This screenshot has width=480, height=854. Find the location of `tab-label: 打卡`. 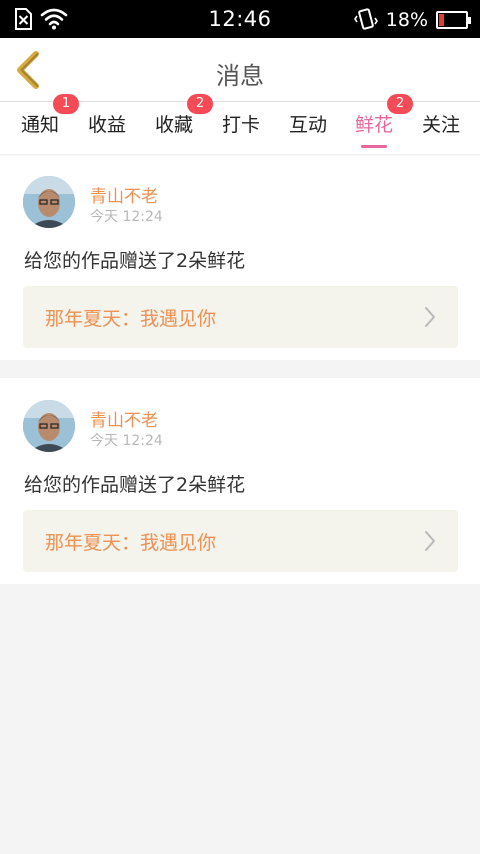

tab-label: 打卡 is located at coordinates (240, 125).